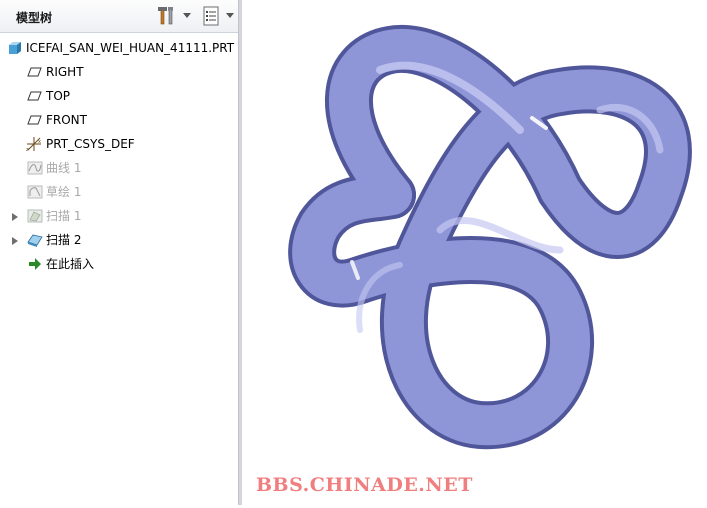 The width and height of the screenshot is (707, 508). What do you see at coordinates (34, 18) in the screenshot?
I see `panel-title: 模型树` at bounding box center [34, 18].